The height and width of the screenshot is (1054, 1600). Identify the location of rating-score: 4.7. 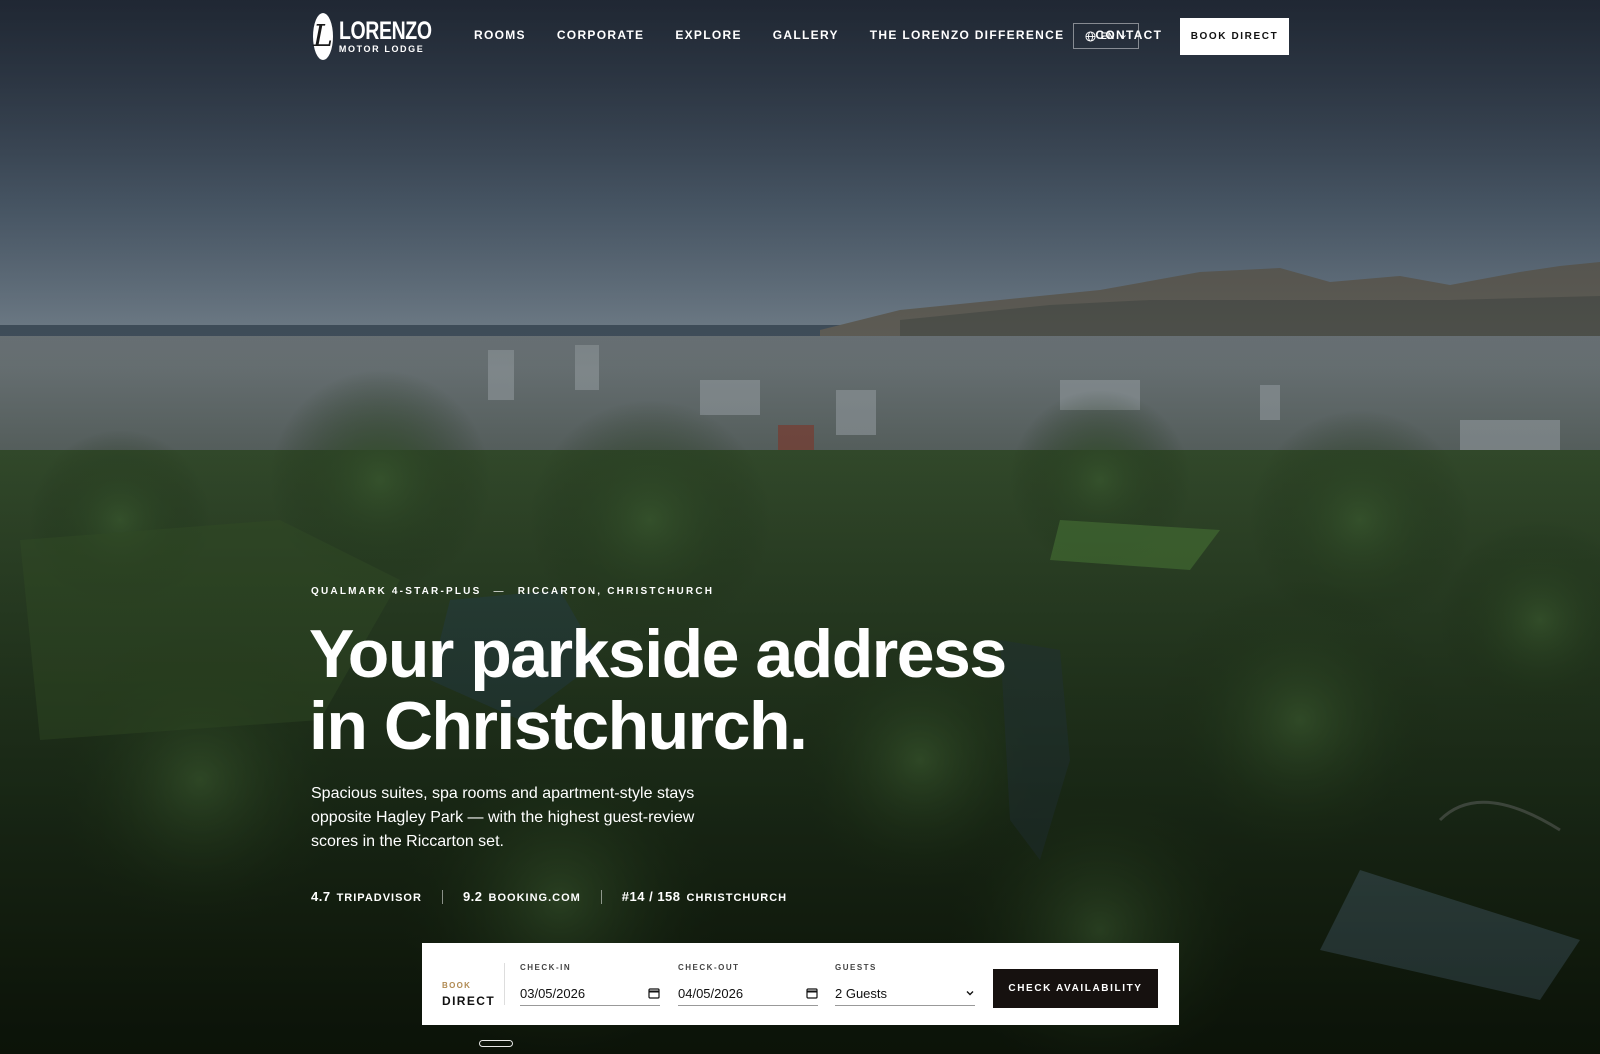
(321, 896).